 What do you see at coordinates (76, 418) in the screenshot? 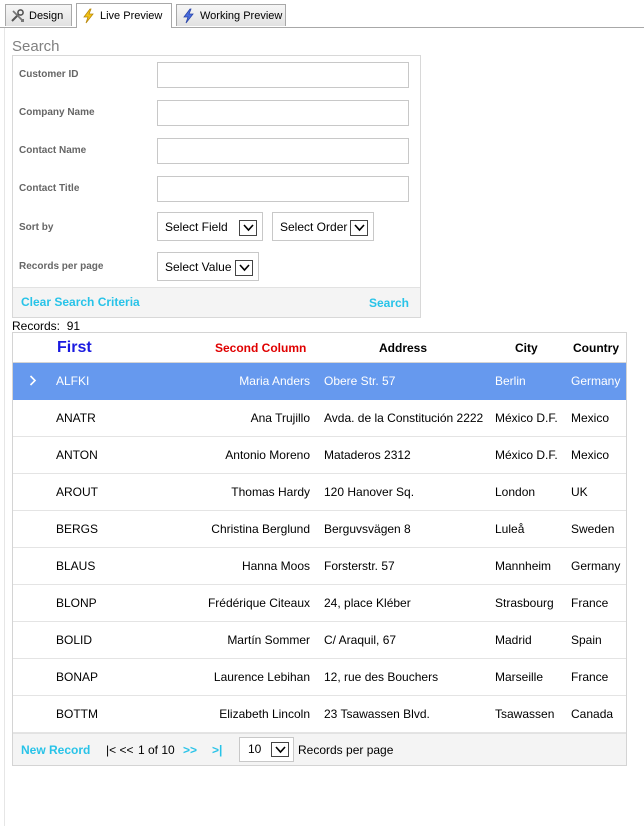
I see `cell-id: ANATR` at bounding box center [76, 418].